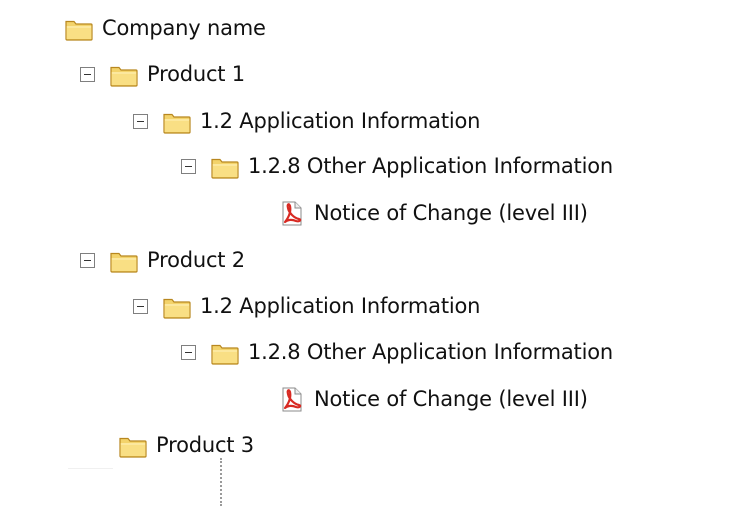  I want to click on tree-item-product-1: Product 1, so click(162, 74).